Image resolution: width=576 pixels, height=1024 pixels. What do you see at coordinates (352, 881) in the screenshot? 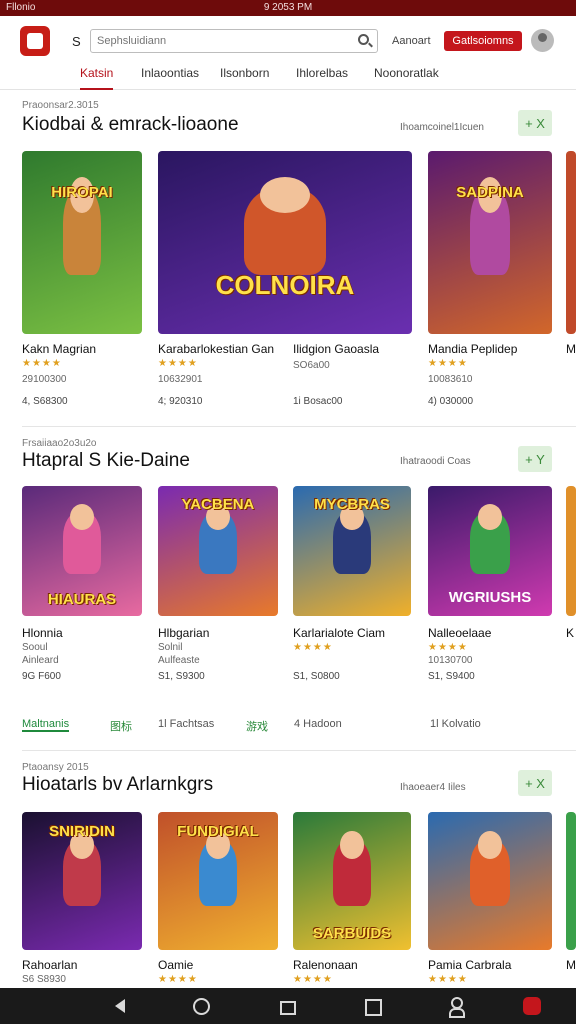
I see `game-card: SARBUIDS` at bounding box center [352, 881].